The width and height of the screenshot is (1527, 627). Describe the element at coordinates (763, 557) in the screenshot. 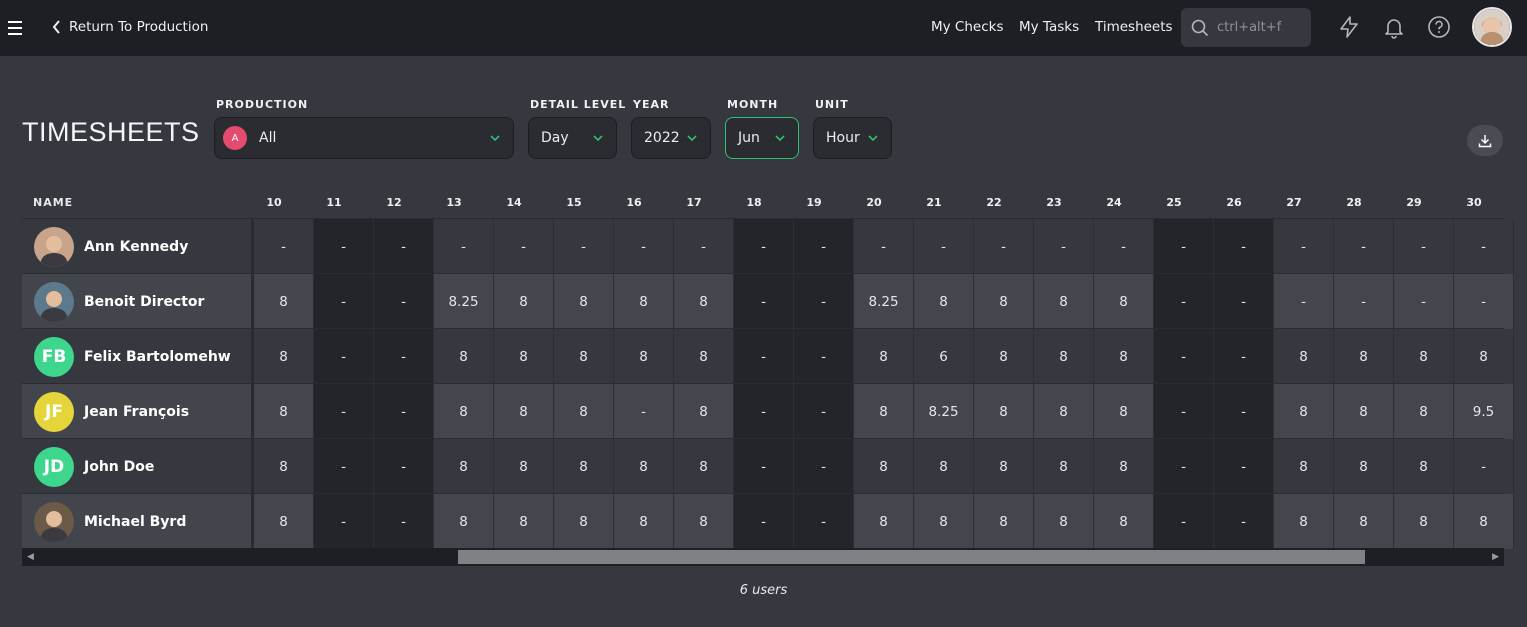

I see `horizontal-scrollbar: ◀ ▶` at that location.